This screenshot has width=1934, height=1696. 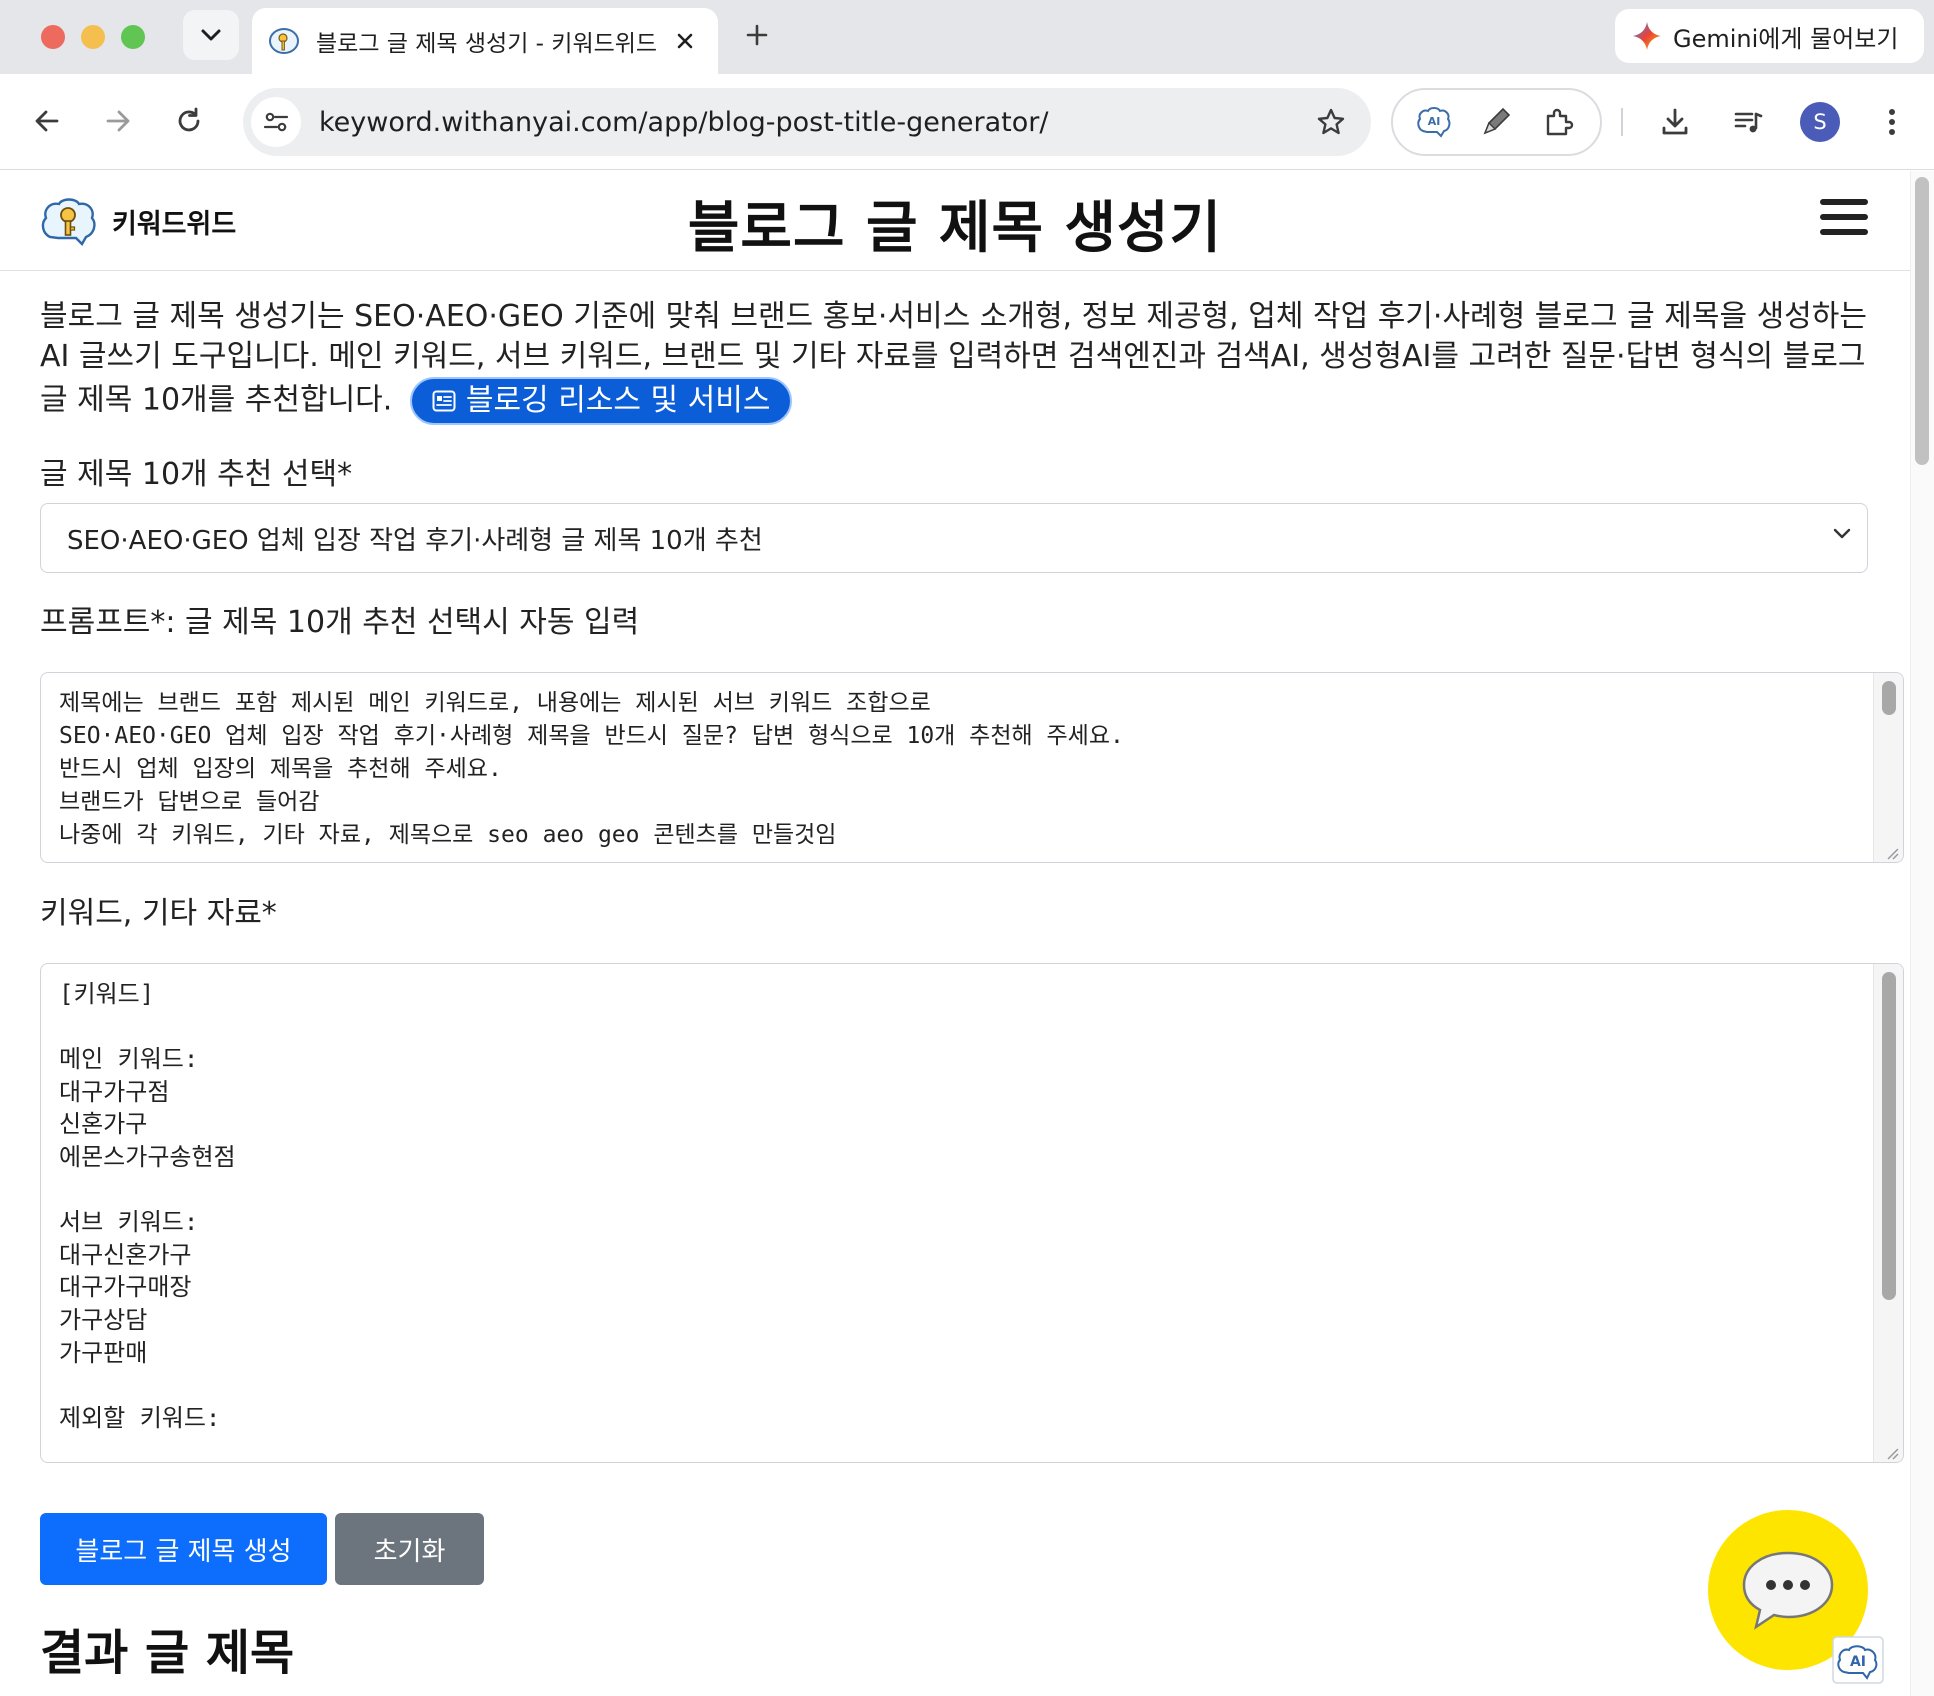 I want to click on back-button, so click(x=47, y=121).